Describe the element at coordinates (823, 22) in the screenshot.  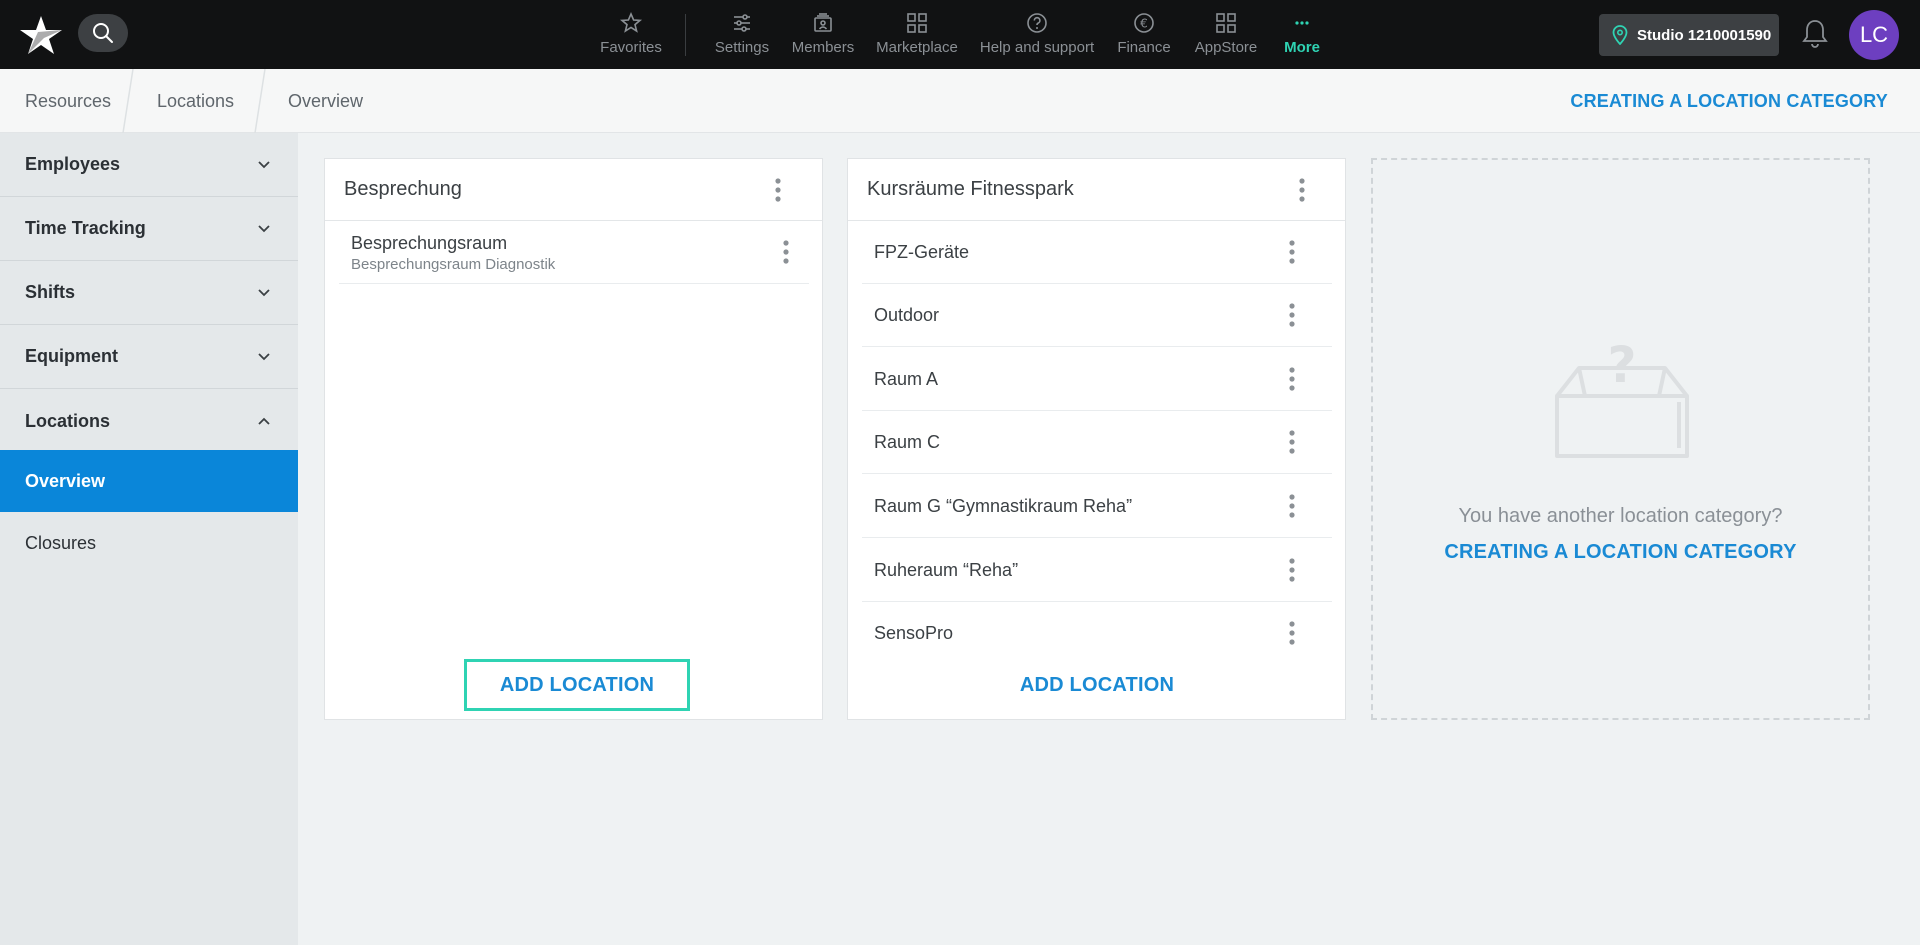
I see `members-icon` at that location.